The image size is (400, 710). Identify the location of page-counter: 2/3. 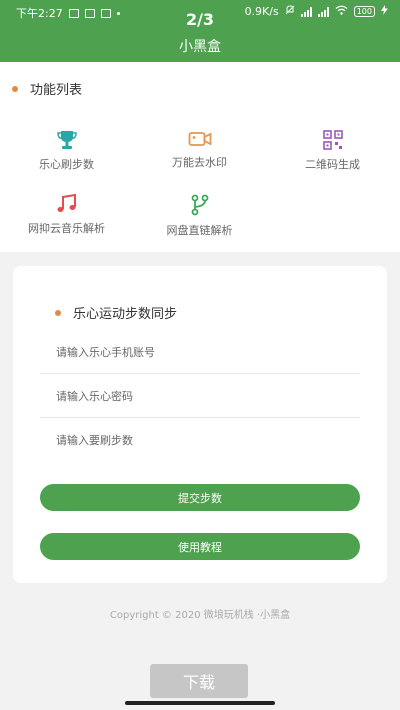
(200, 19).